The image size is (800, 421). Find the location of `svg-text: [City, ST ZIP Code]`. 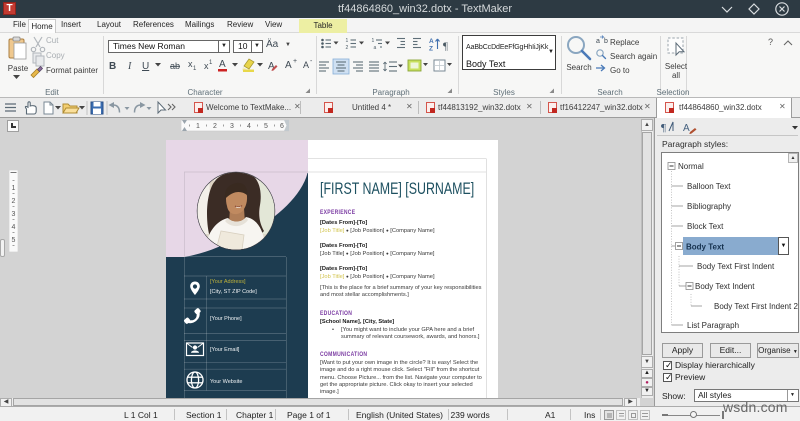

svg-text: [City, ST ZIP Code] is located at coordinates (233, 292).